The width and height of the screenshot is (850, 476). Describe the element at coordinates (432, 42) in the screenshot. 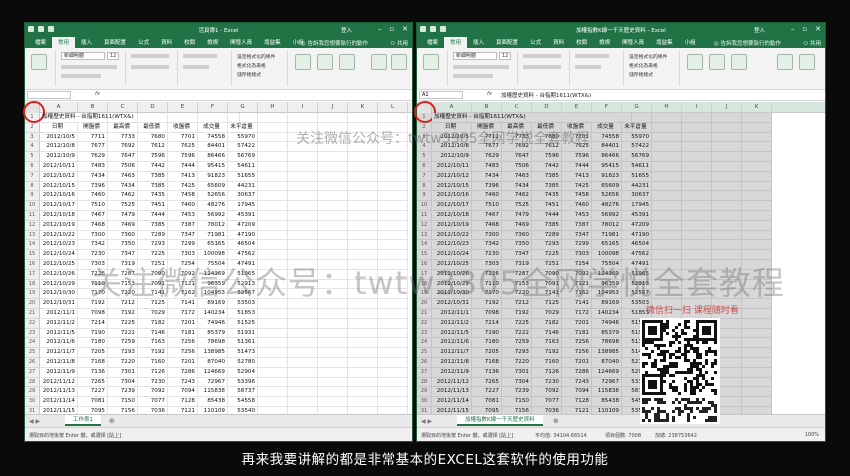

I see `tab-file: 檔案` at that location.